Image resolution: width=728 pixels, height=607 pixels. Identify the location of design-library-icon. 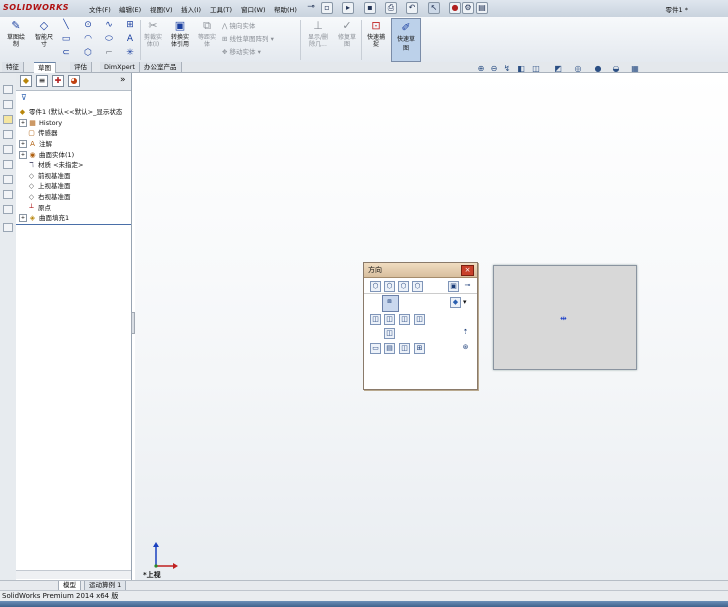
(8, 104).